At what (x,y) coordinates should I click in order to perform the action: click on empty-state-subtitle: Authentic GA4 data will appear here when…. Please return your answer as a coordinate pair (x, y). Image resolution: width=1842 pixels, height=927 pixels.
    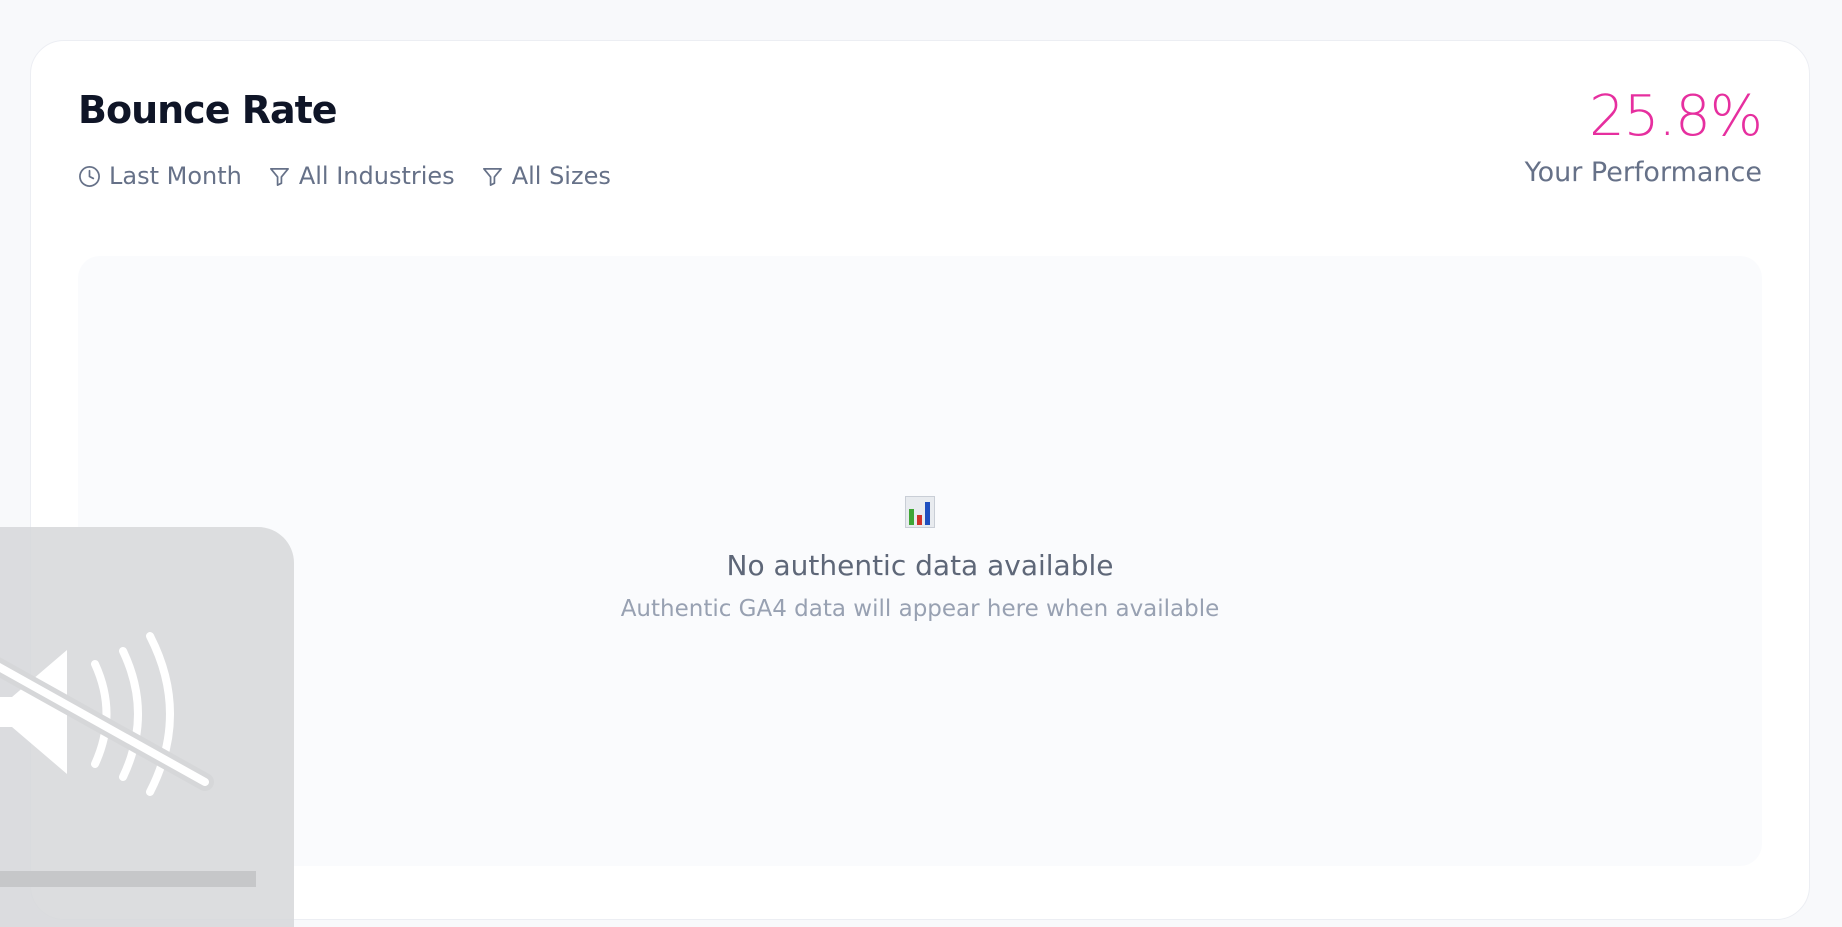
    Looking at the image, I should click on (920, 609).